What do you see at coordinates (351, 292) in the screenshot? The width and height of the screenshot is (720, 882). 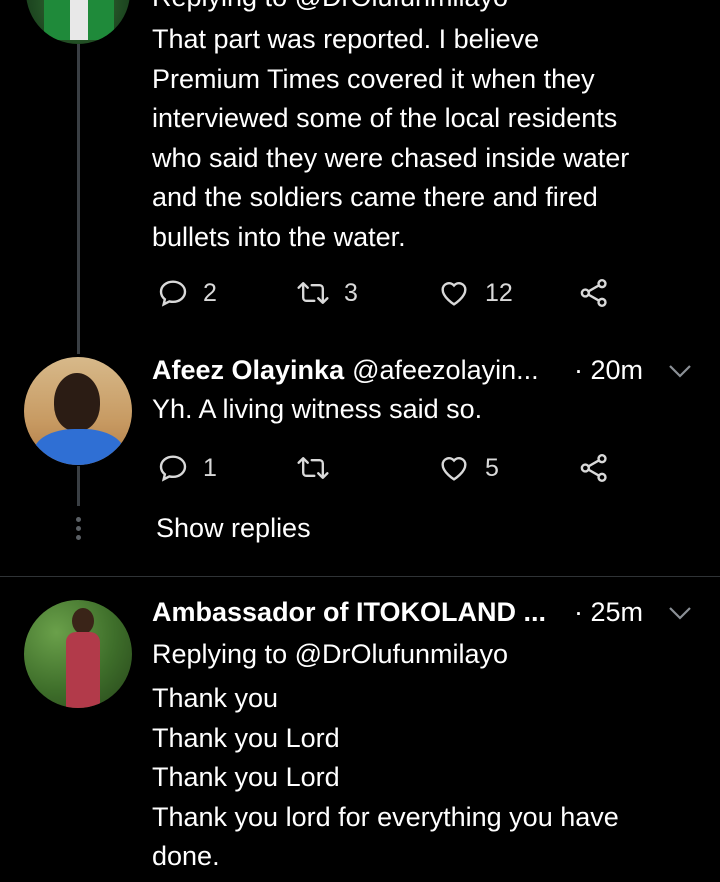 I see `retweet-count: 3` at bounding box center [351, 292].